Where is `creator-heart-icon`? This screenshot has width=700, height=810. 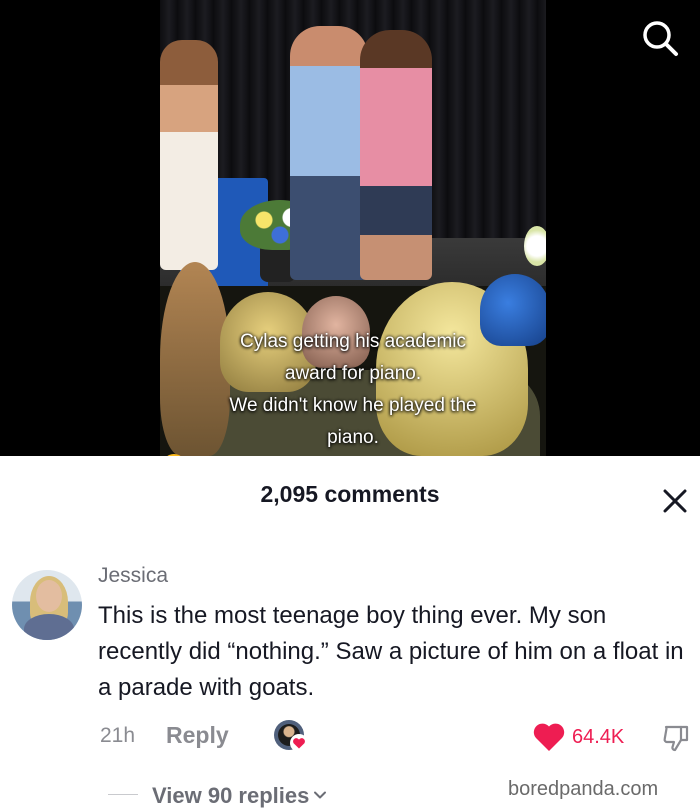 creator-heart-icon is located at coordinates (299, 743).